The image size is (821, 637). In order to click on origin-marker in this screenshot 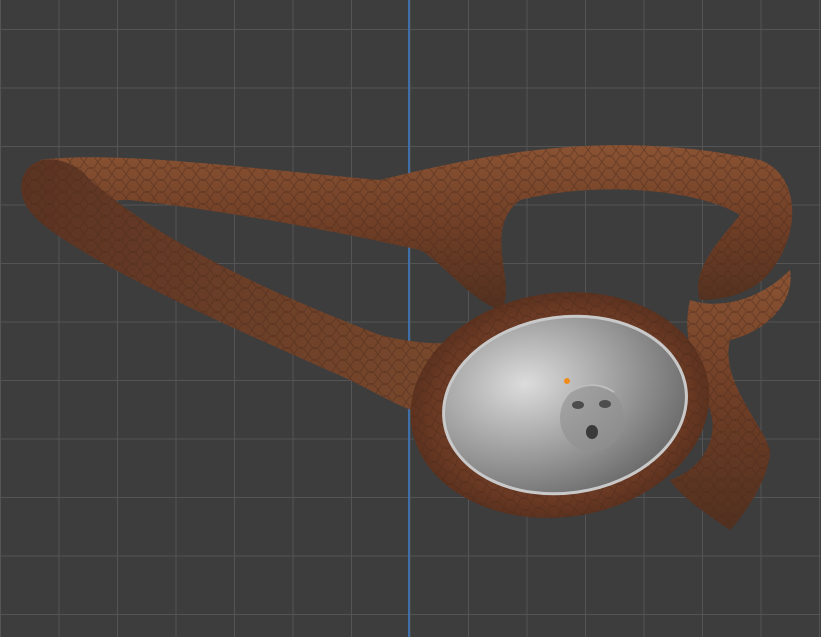, I will do `click(567, 381)`.